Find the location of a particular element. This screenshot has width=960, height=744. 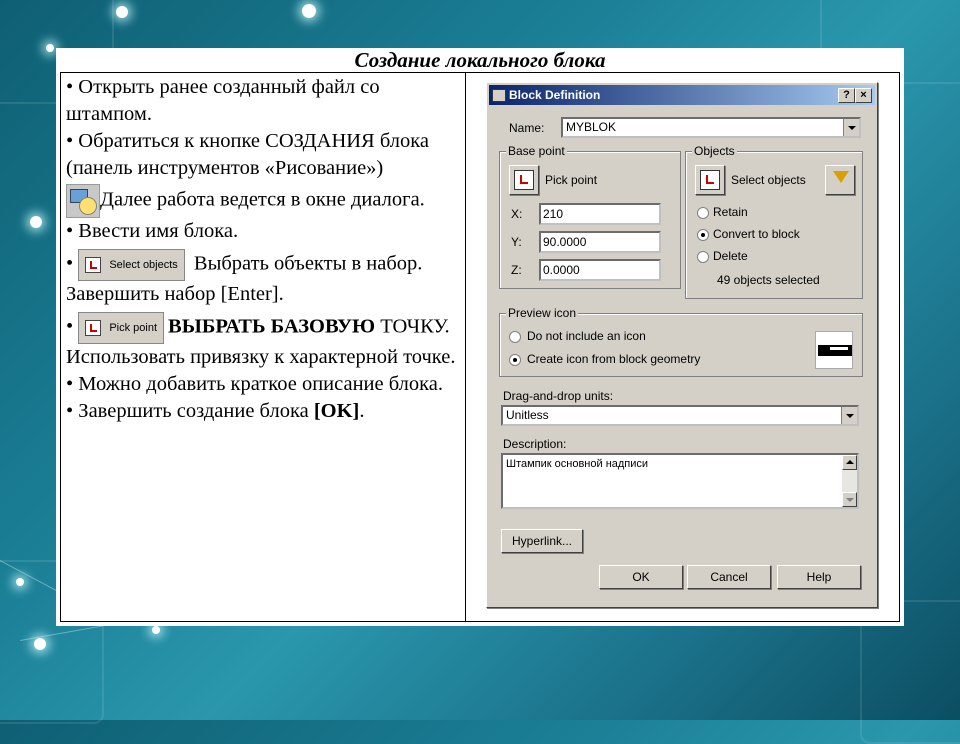

x-label: X: is located at coordinates (517, 214).